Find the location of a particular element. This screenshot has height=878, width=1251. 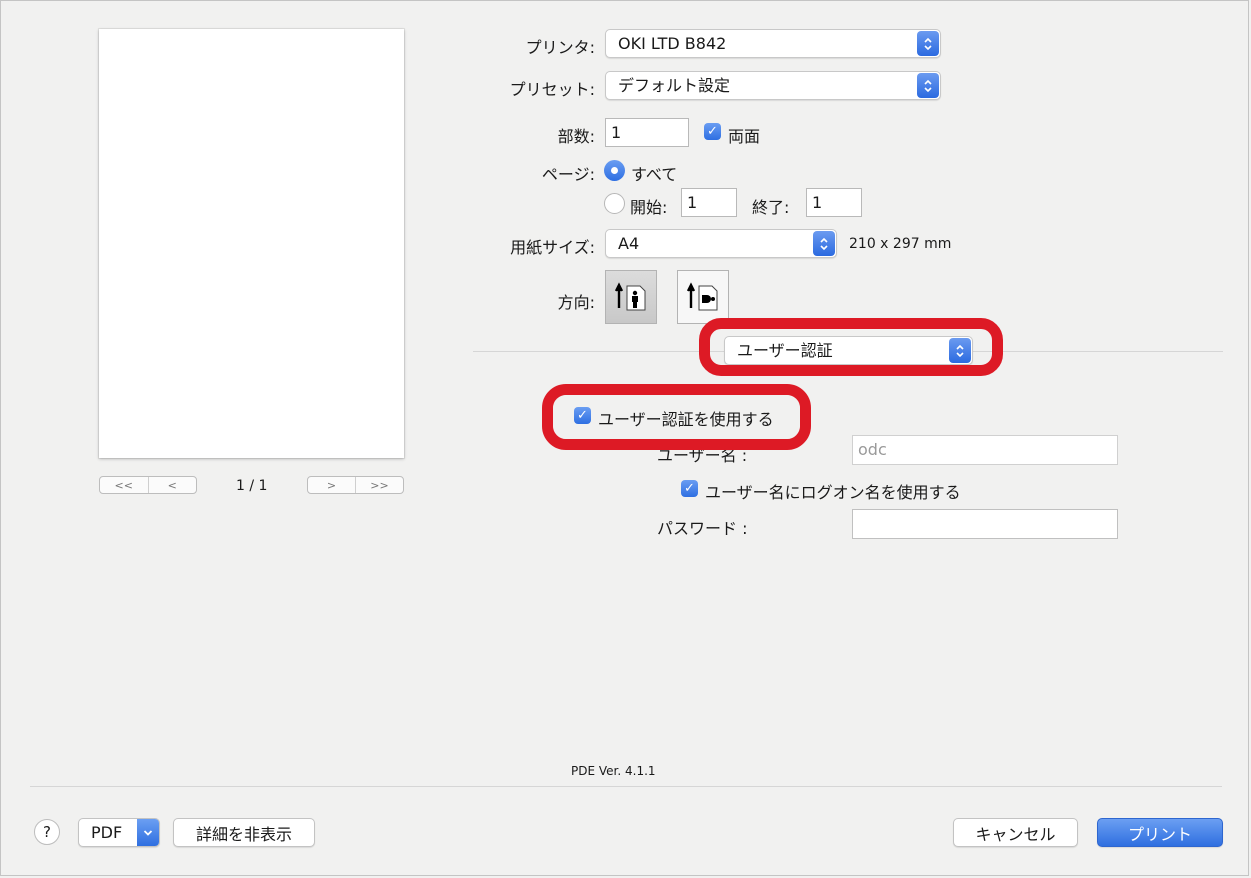

help-button: ? is located at coordinates (47, 832).